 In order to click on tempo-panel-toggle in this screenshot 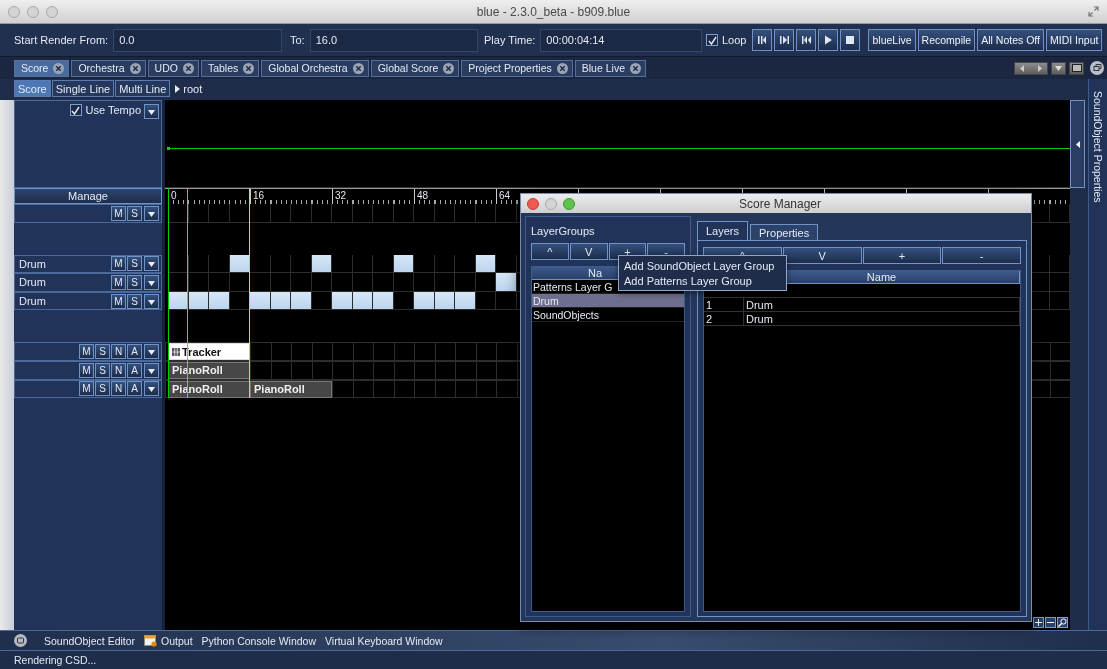, I will do `click(1077, 144)`.